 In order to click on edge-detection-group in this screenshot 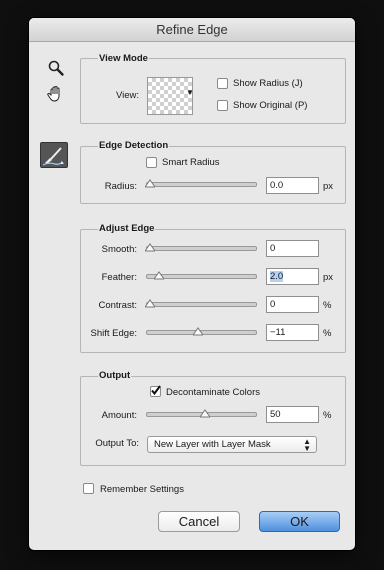, I will do `click(213, 175)`.